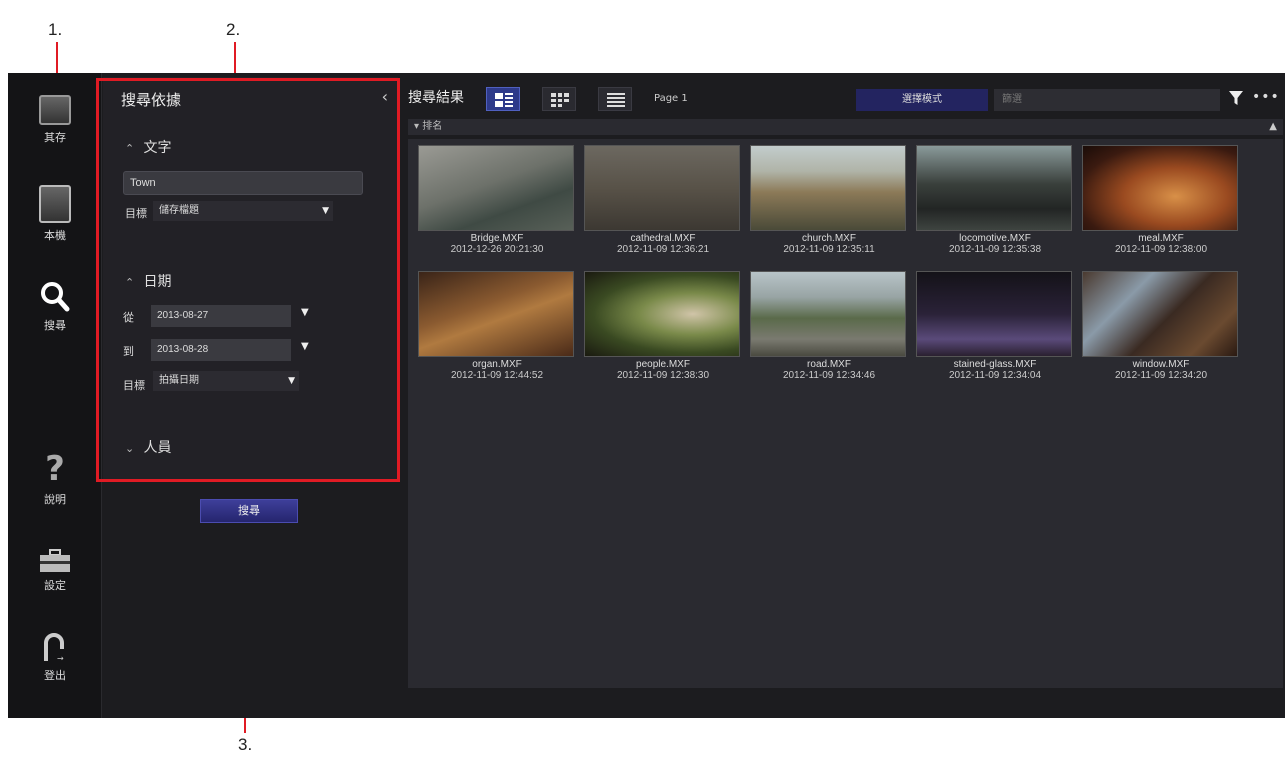 The width and height of the screenshot is (1285, 760). What do you see at coordinates (305, 346) in the screenshot?
I see `date-to-picker-icon: ▼` at bounding box center [305, 346].